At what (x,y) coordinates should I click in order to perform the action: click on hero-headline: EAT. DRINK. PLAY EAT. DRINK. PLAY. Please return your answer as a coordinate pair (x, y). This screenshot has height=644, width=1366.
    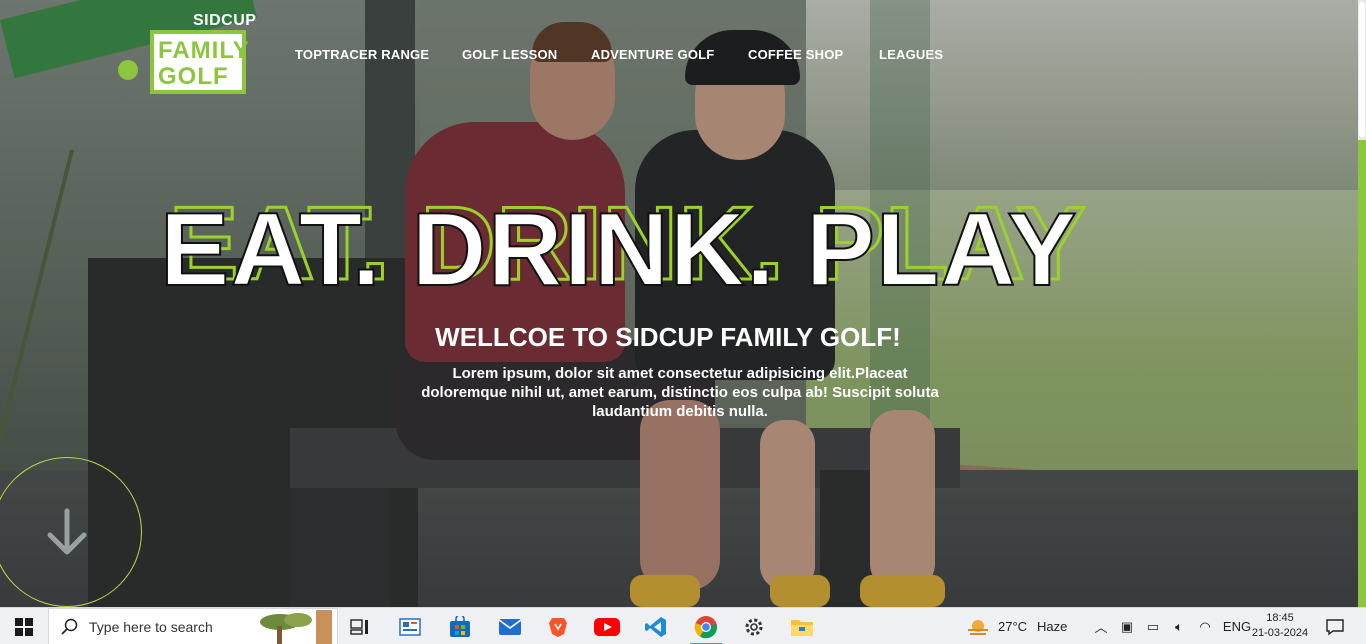
    Looking at the image, I should click on (684, 248).